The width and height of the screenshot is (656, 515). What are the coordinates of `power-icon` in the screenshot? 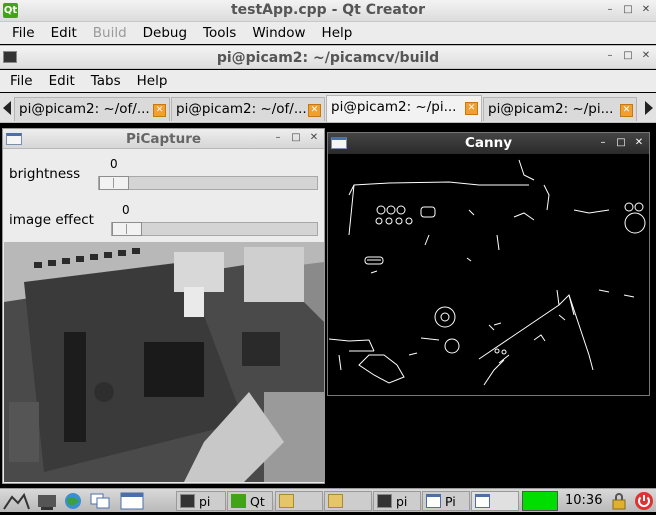 It's located at (644, 501).